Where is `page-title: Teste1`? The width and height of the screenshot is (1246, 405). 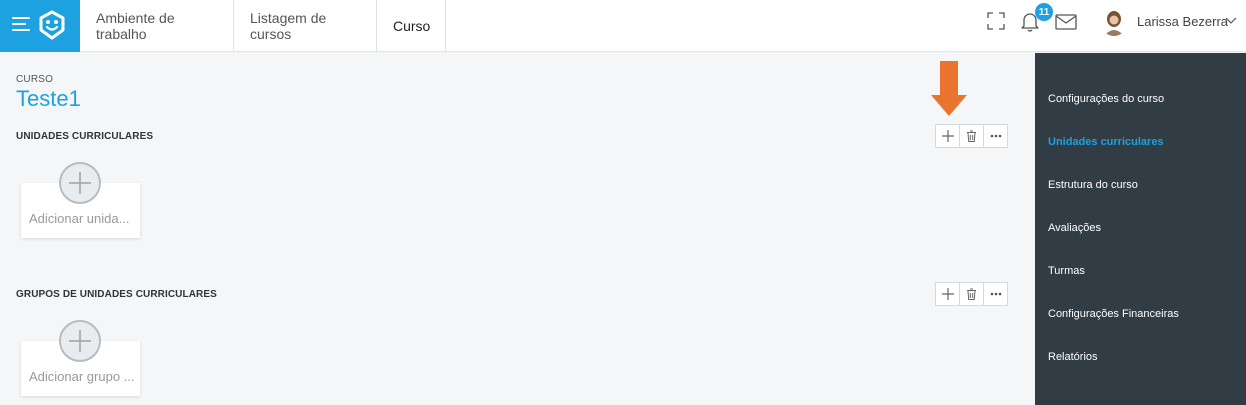
page-title: Teste1 is located at coordinates (48, 98).